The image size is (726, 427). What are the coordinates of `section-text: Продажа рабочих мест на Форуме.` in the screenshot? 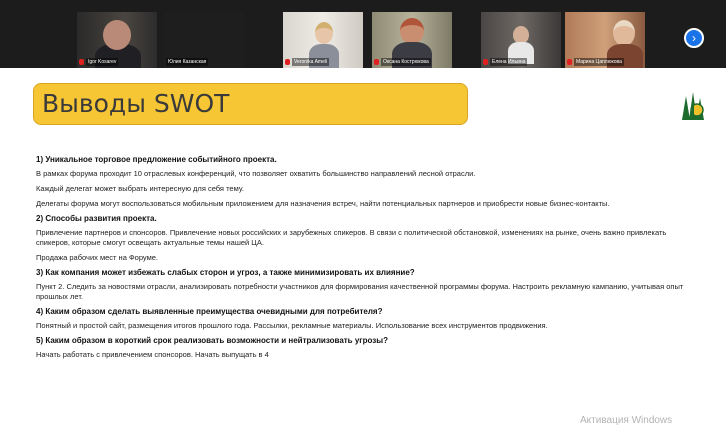 It's located at (97, 257).